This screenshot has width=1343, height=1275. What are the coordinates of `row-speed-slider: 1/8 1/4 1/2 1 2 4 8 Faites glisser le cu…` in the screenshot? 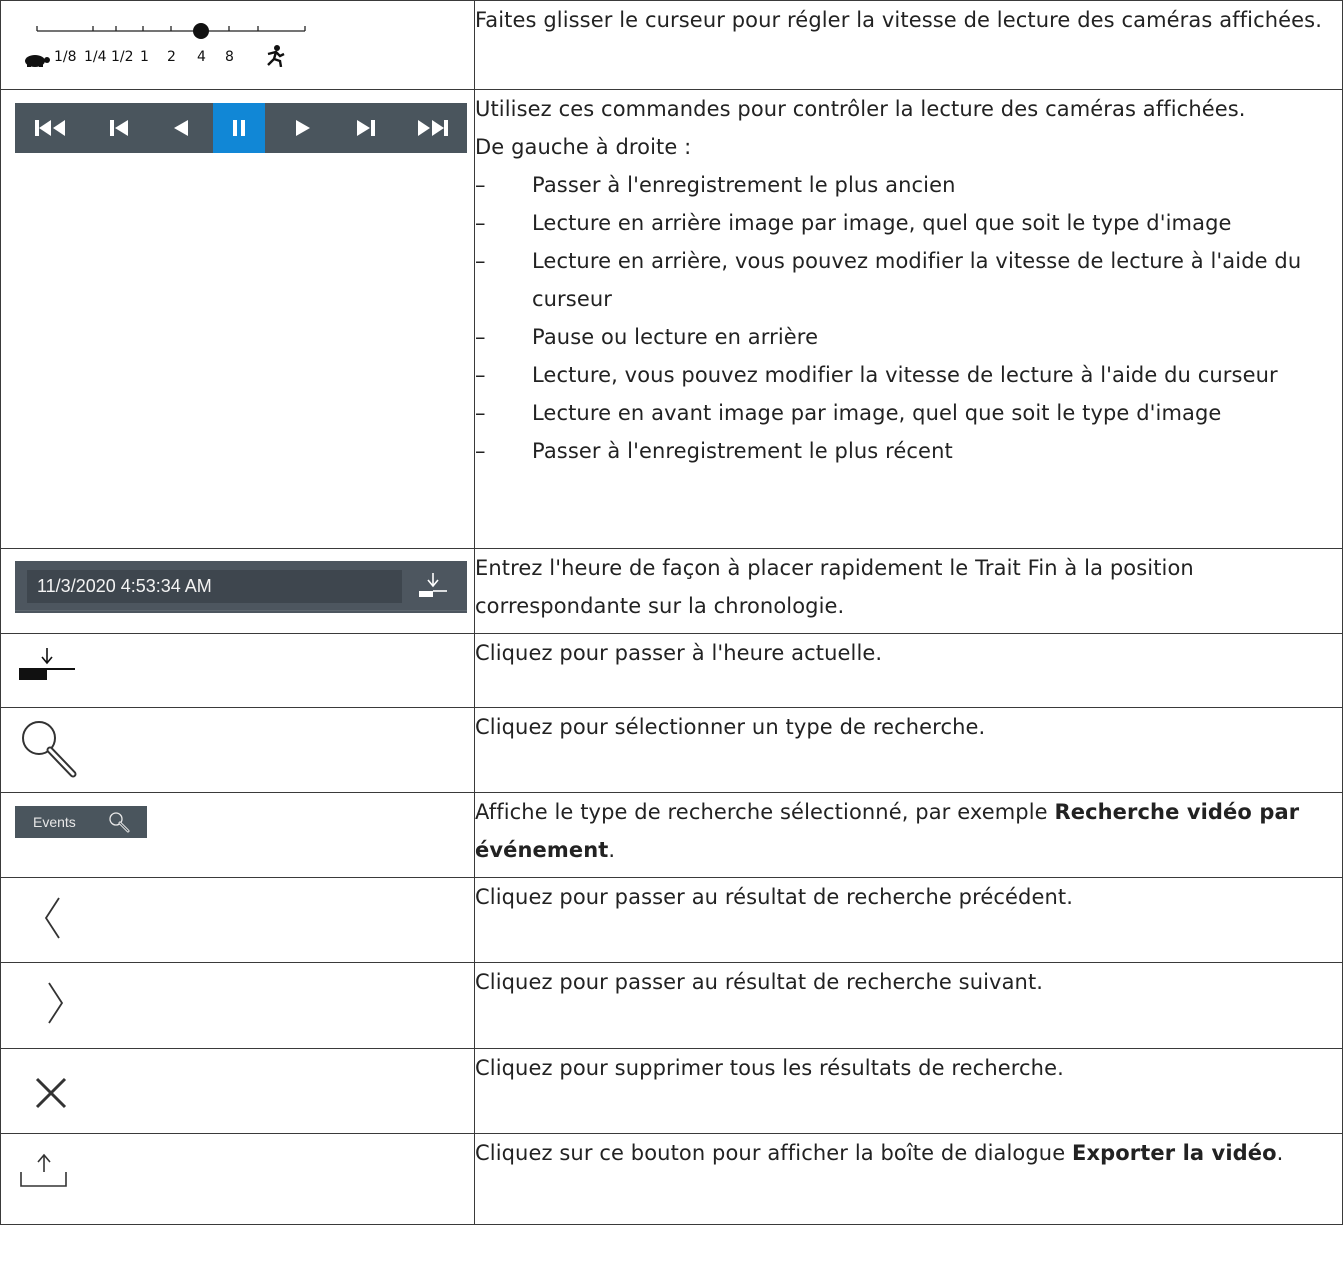 It's located at (671, 45).